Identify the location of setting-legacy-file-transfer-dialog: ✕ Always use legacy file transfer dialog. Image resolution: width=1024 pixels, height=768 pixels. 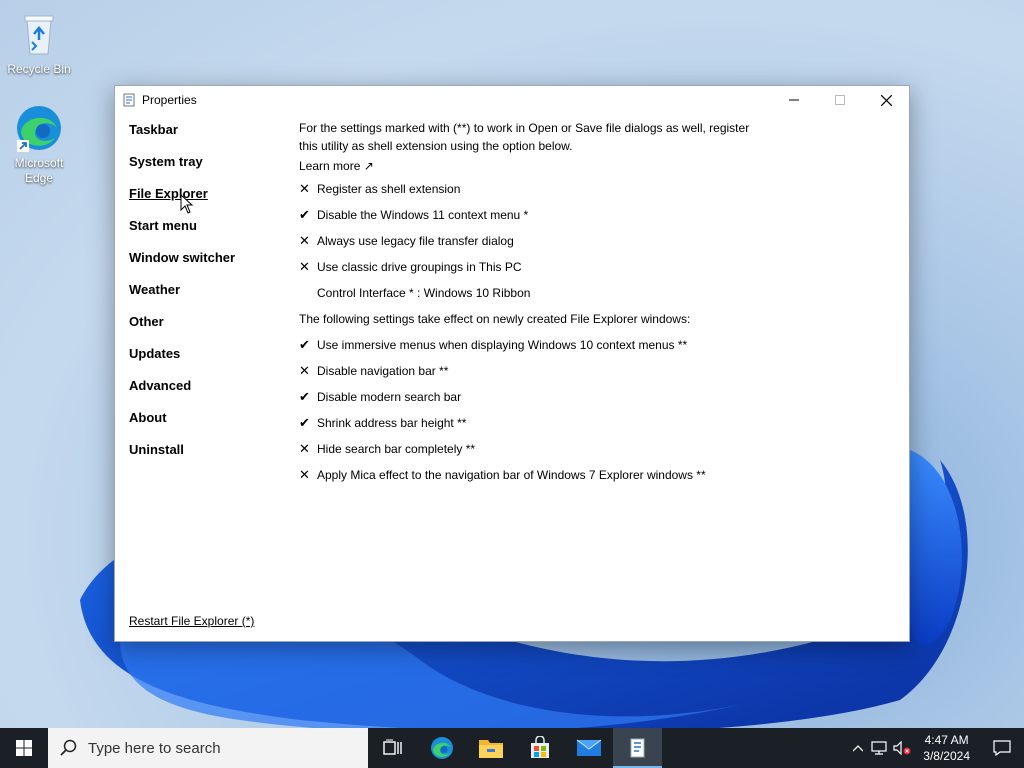
(534, 241).